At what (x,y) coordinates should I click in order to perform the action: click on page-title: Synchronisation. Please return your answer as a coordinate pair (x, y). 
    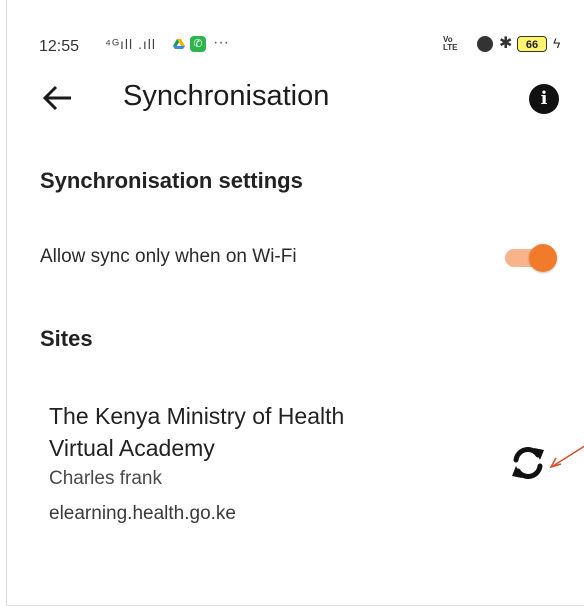
    Looking at the image, I should click on (226, 96).